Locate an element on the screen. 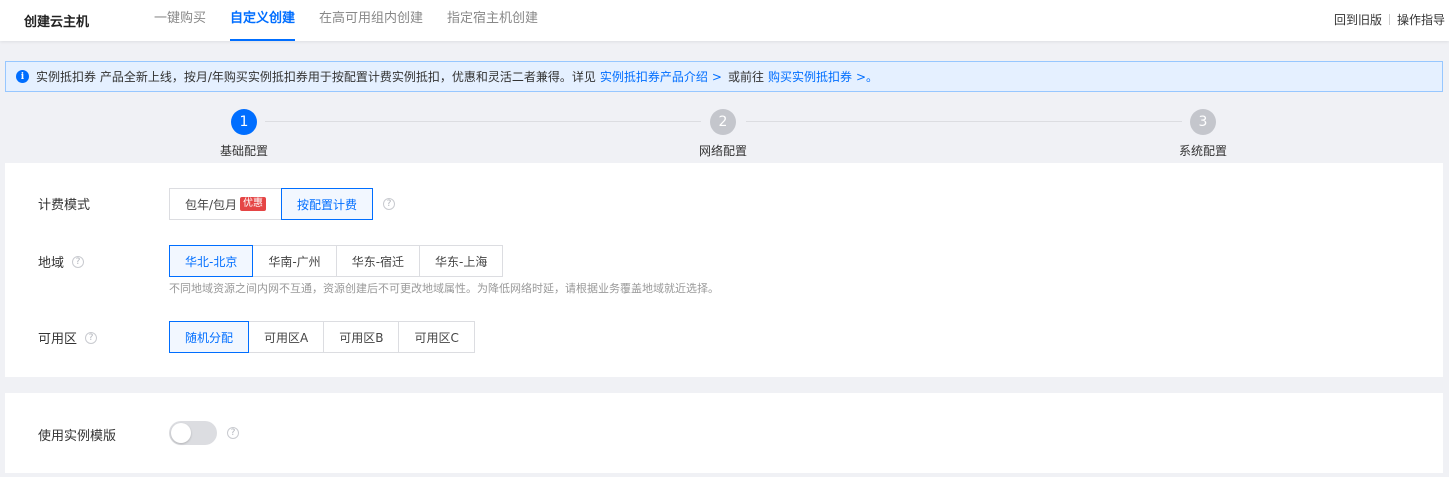 The width and height of the screenshot is (1449, 477). region-label: 地域 ? is located at coordinates (61, 261).